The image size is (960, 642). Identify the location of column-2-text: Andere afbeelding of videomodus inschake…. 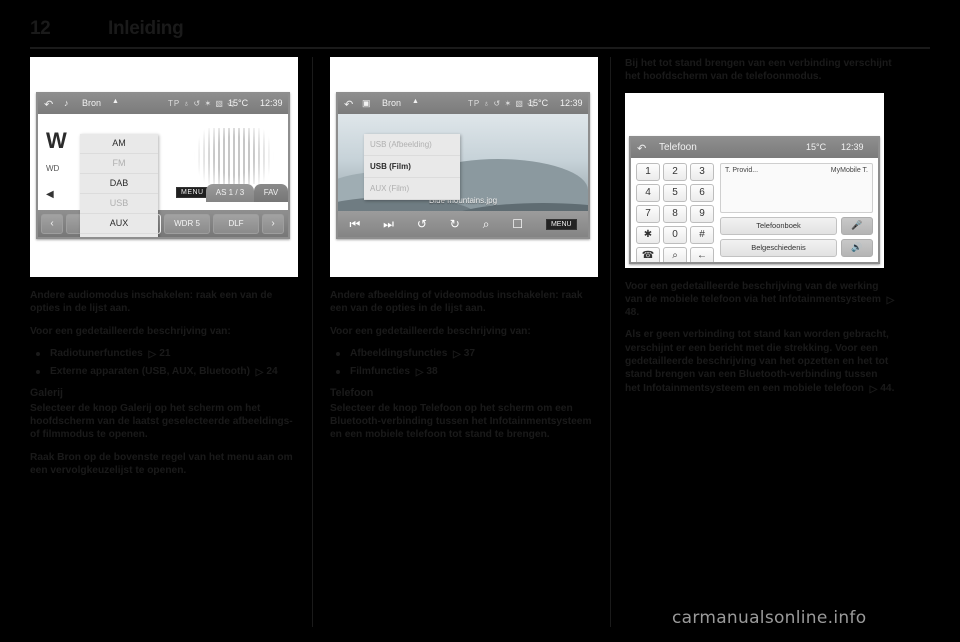
(465, 365).